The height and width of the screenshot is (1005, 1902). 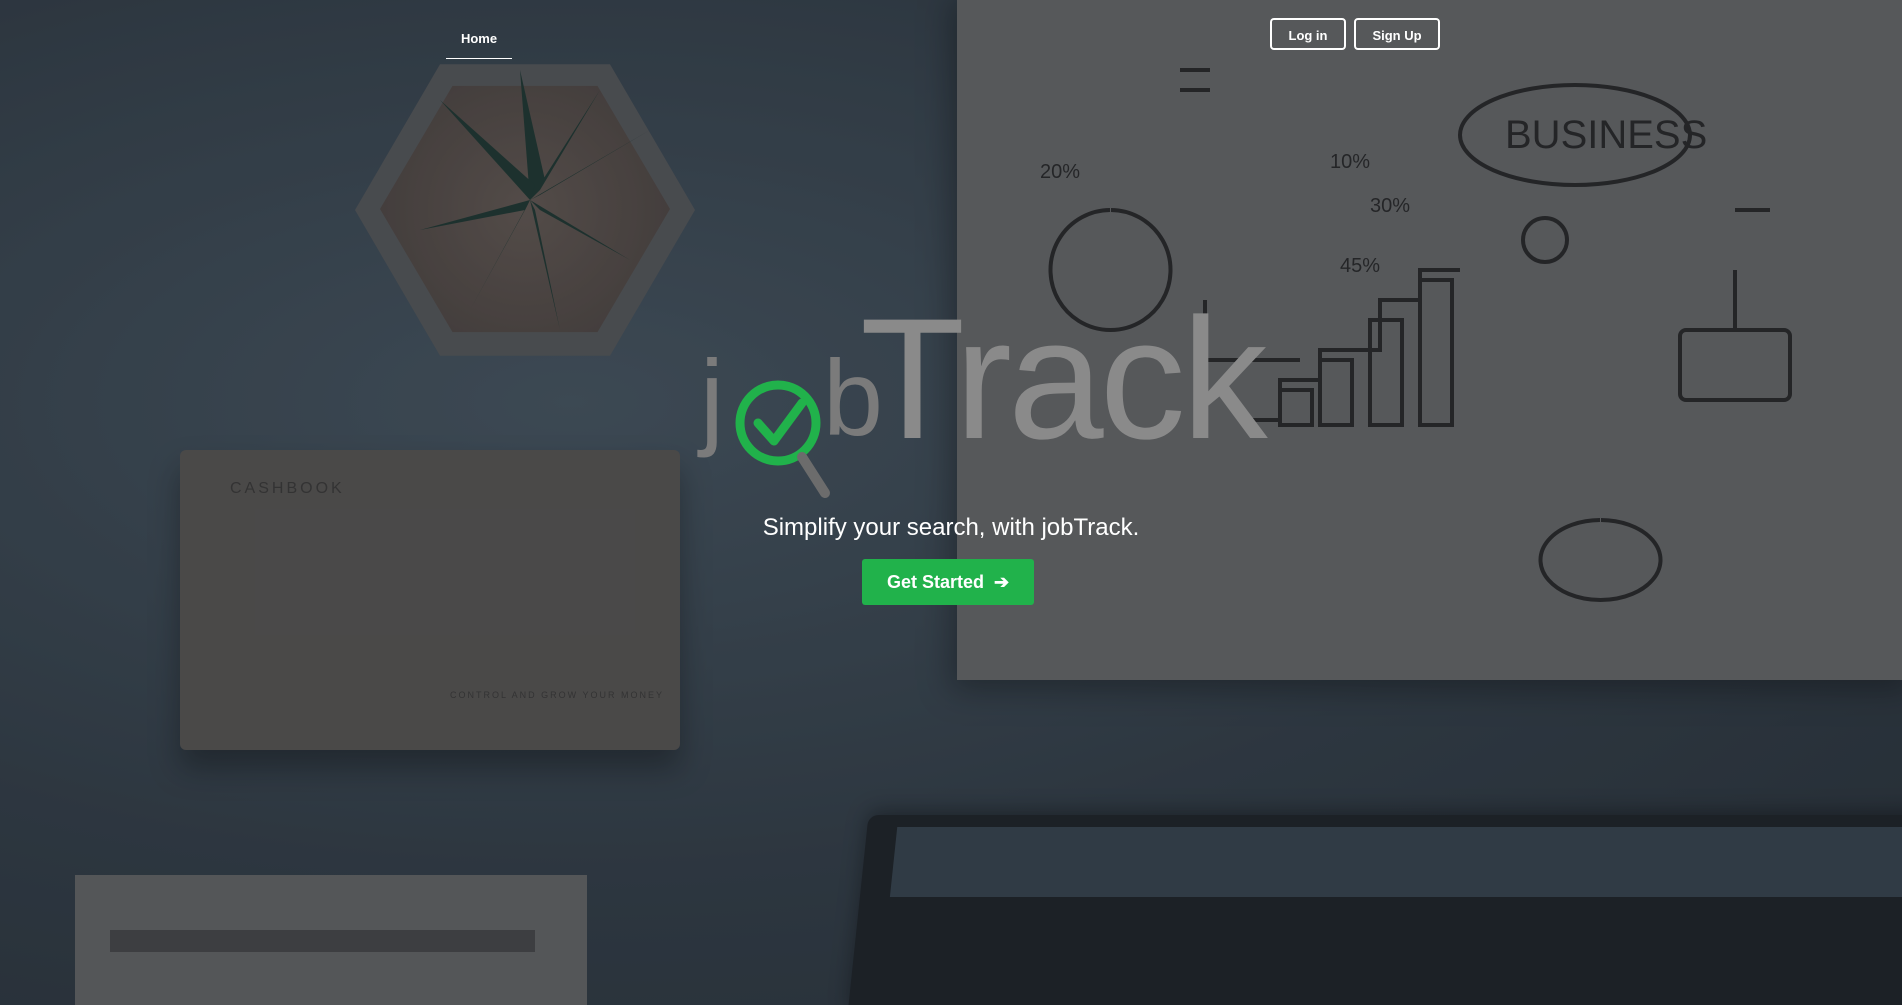 I want to click on get-started-label: Get Started, so click(x=935, y=582).